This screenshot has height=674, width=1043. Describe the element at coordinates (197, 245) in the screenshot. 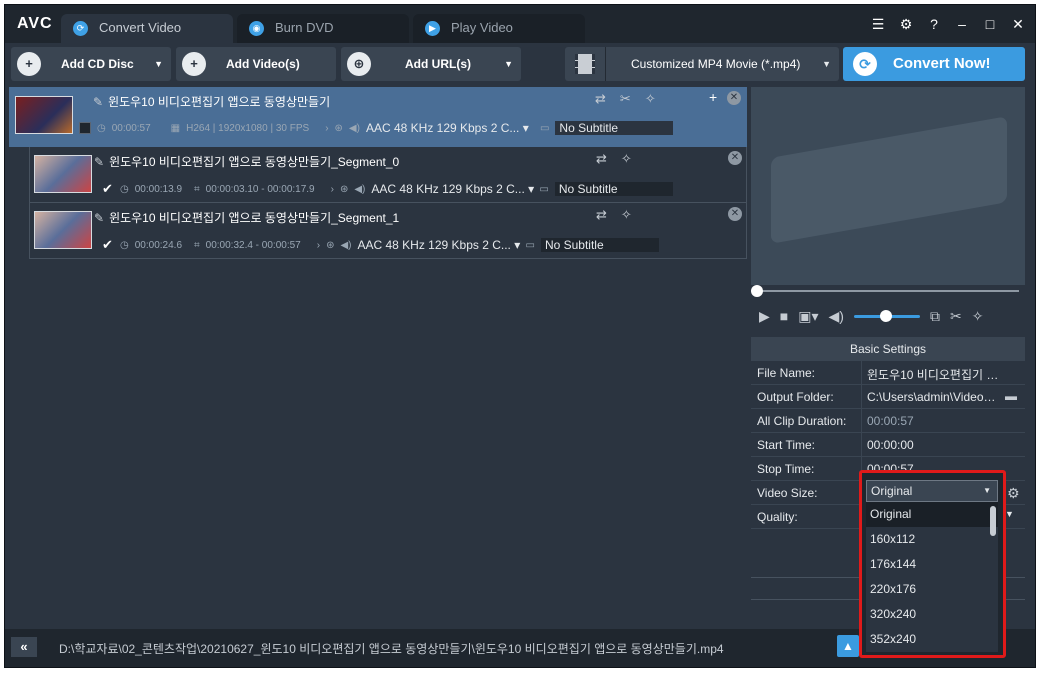

I see `crop-icon: ⌗` at that location.